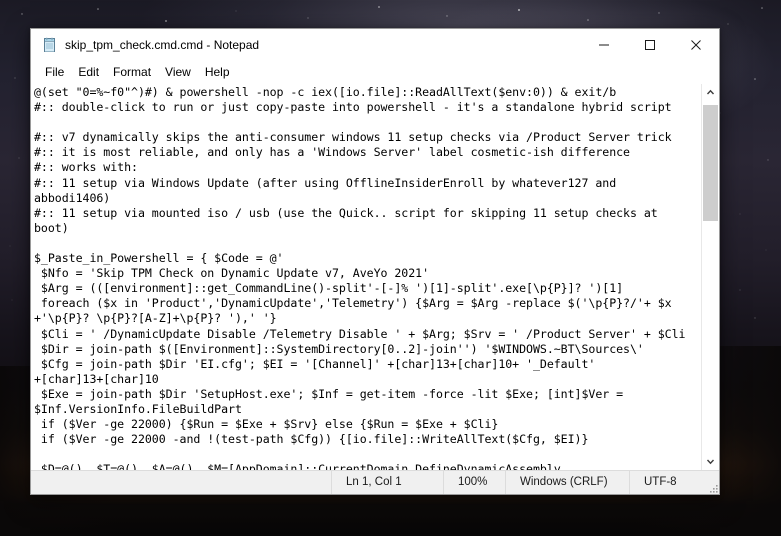  I want to click on chevron-down-icon, so click(710, 462).